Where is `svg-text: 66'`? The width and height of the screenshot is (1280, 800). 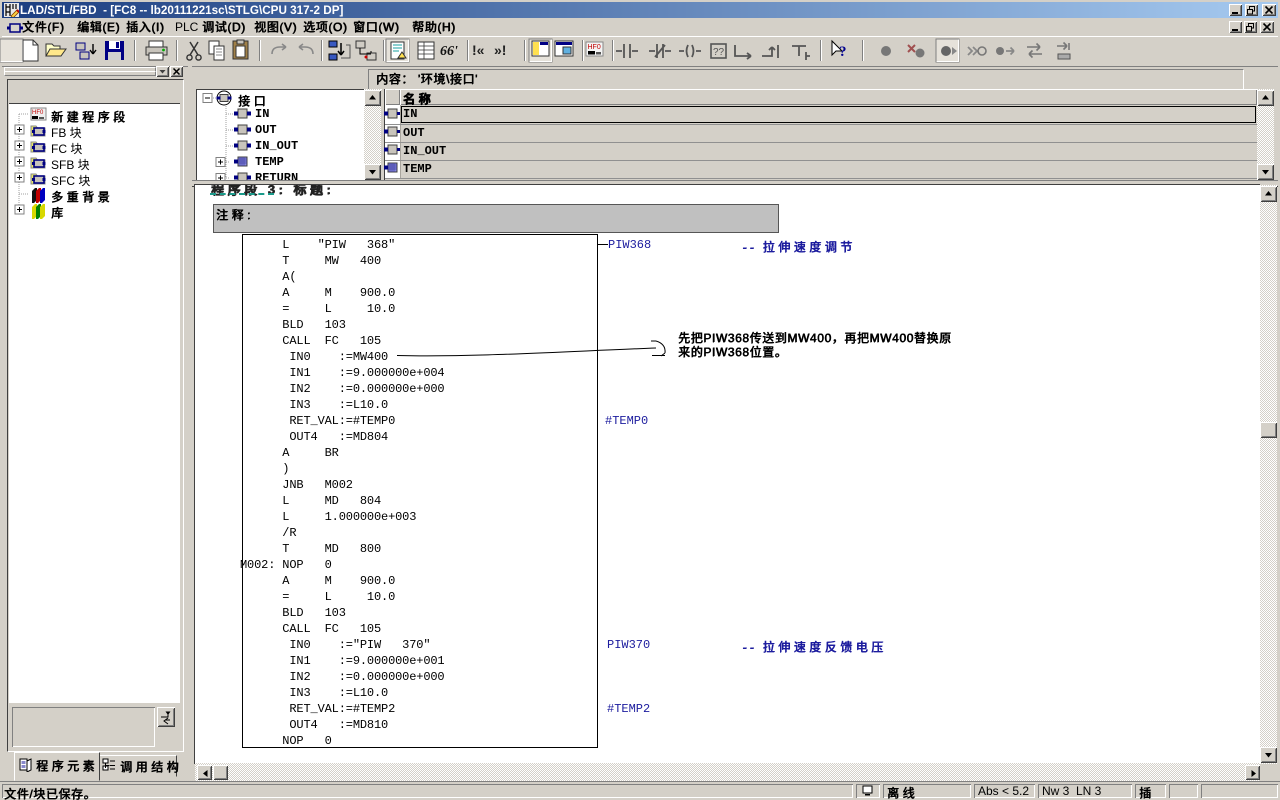 svg-text: 66' is located at coordinates (449, 51).